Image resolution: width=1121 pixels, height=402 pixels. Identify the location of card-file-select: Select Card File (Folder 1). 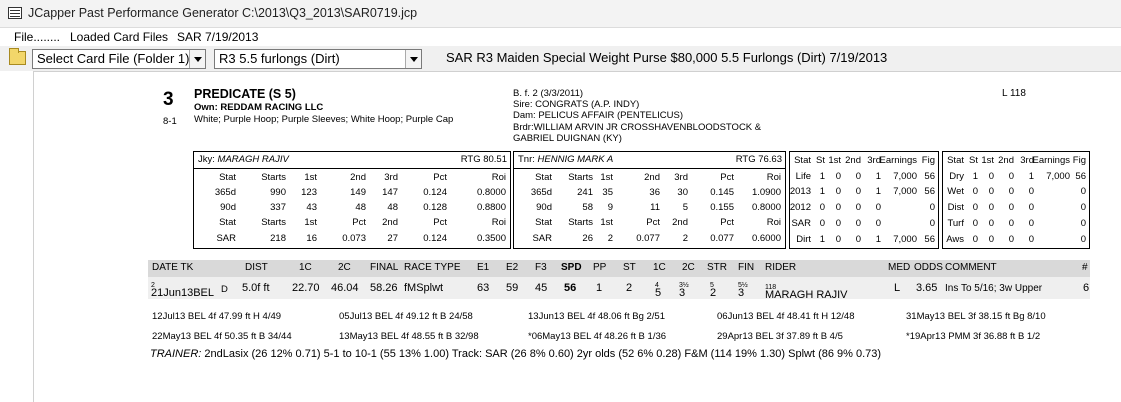
(119, 59).